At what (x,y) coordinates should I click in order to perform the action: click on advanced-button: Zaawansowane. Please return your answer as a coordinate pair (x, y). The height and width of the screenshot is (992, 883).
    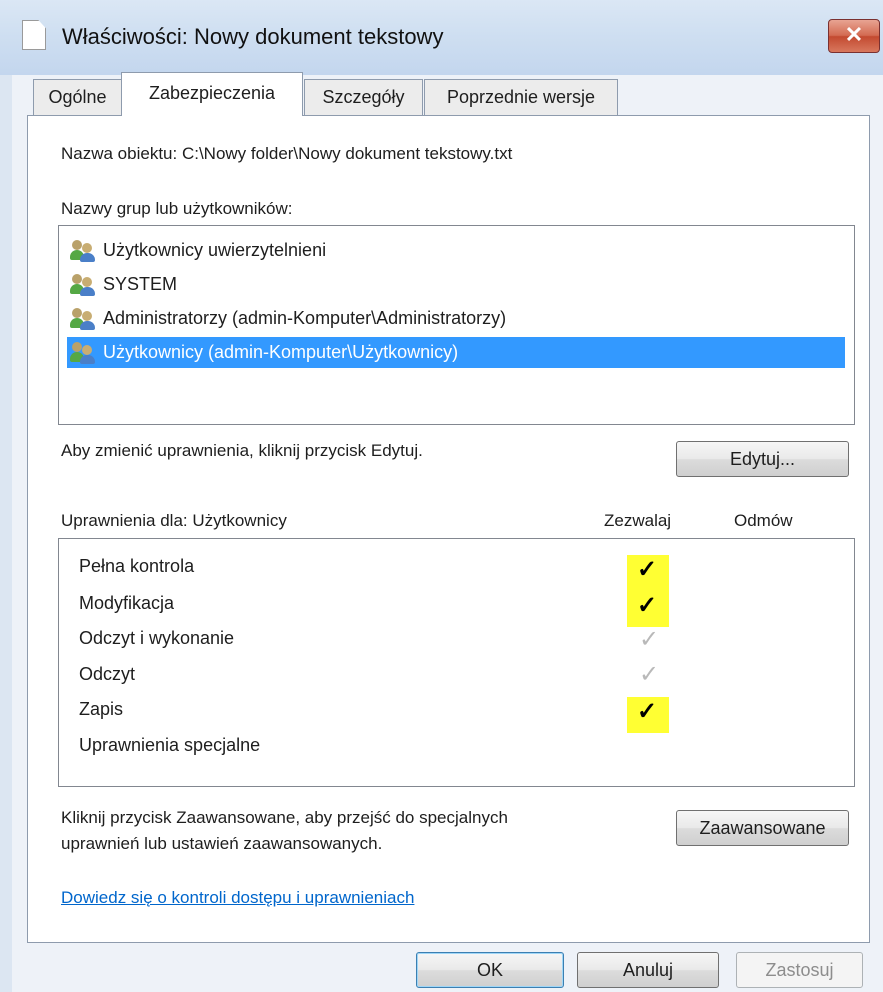
    Looking at the image, I should click on (762, 828).